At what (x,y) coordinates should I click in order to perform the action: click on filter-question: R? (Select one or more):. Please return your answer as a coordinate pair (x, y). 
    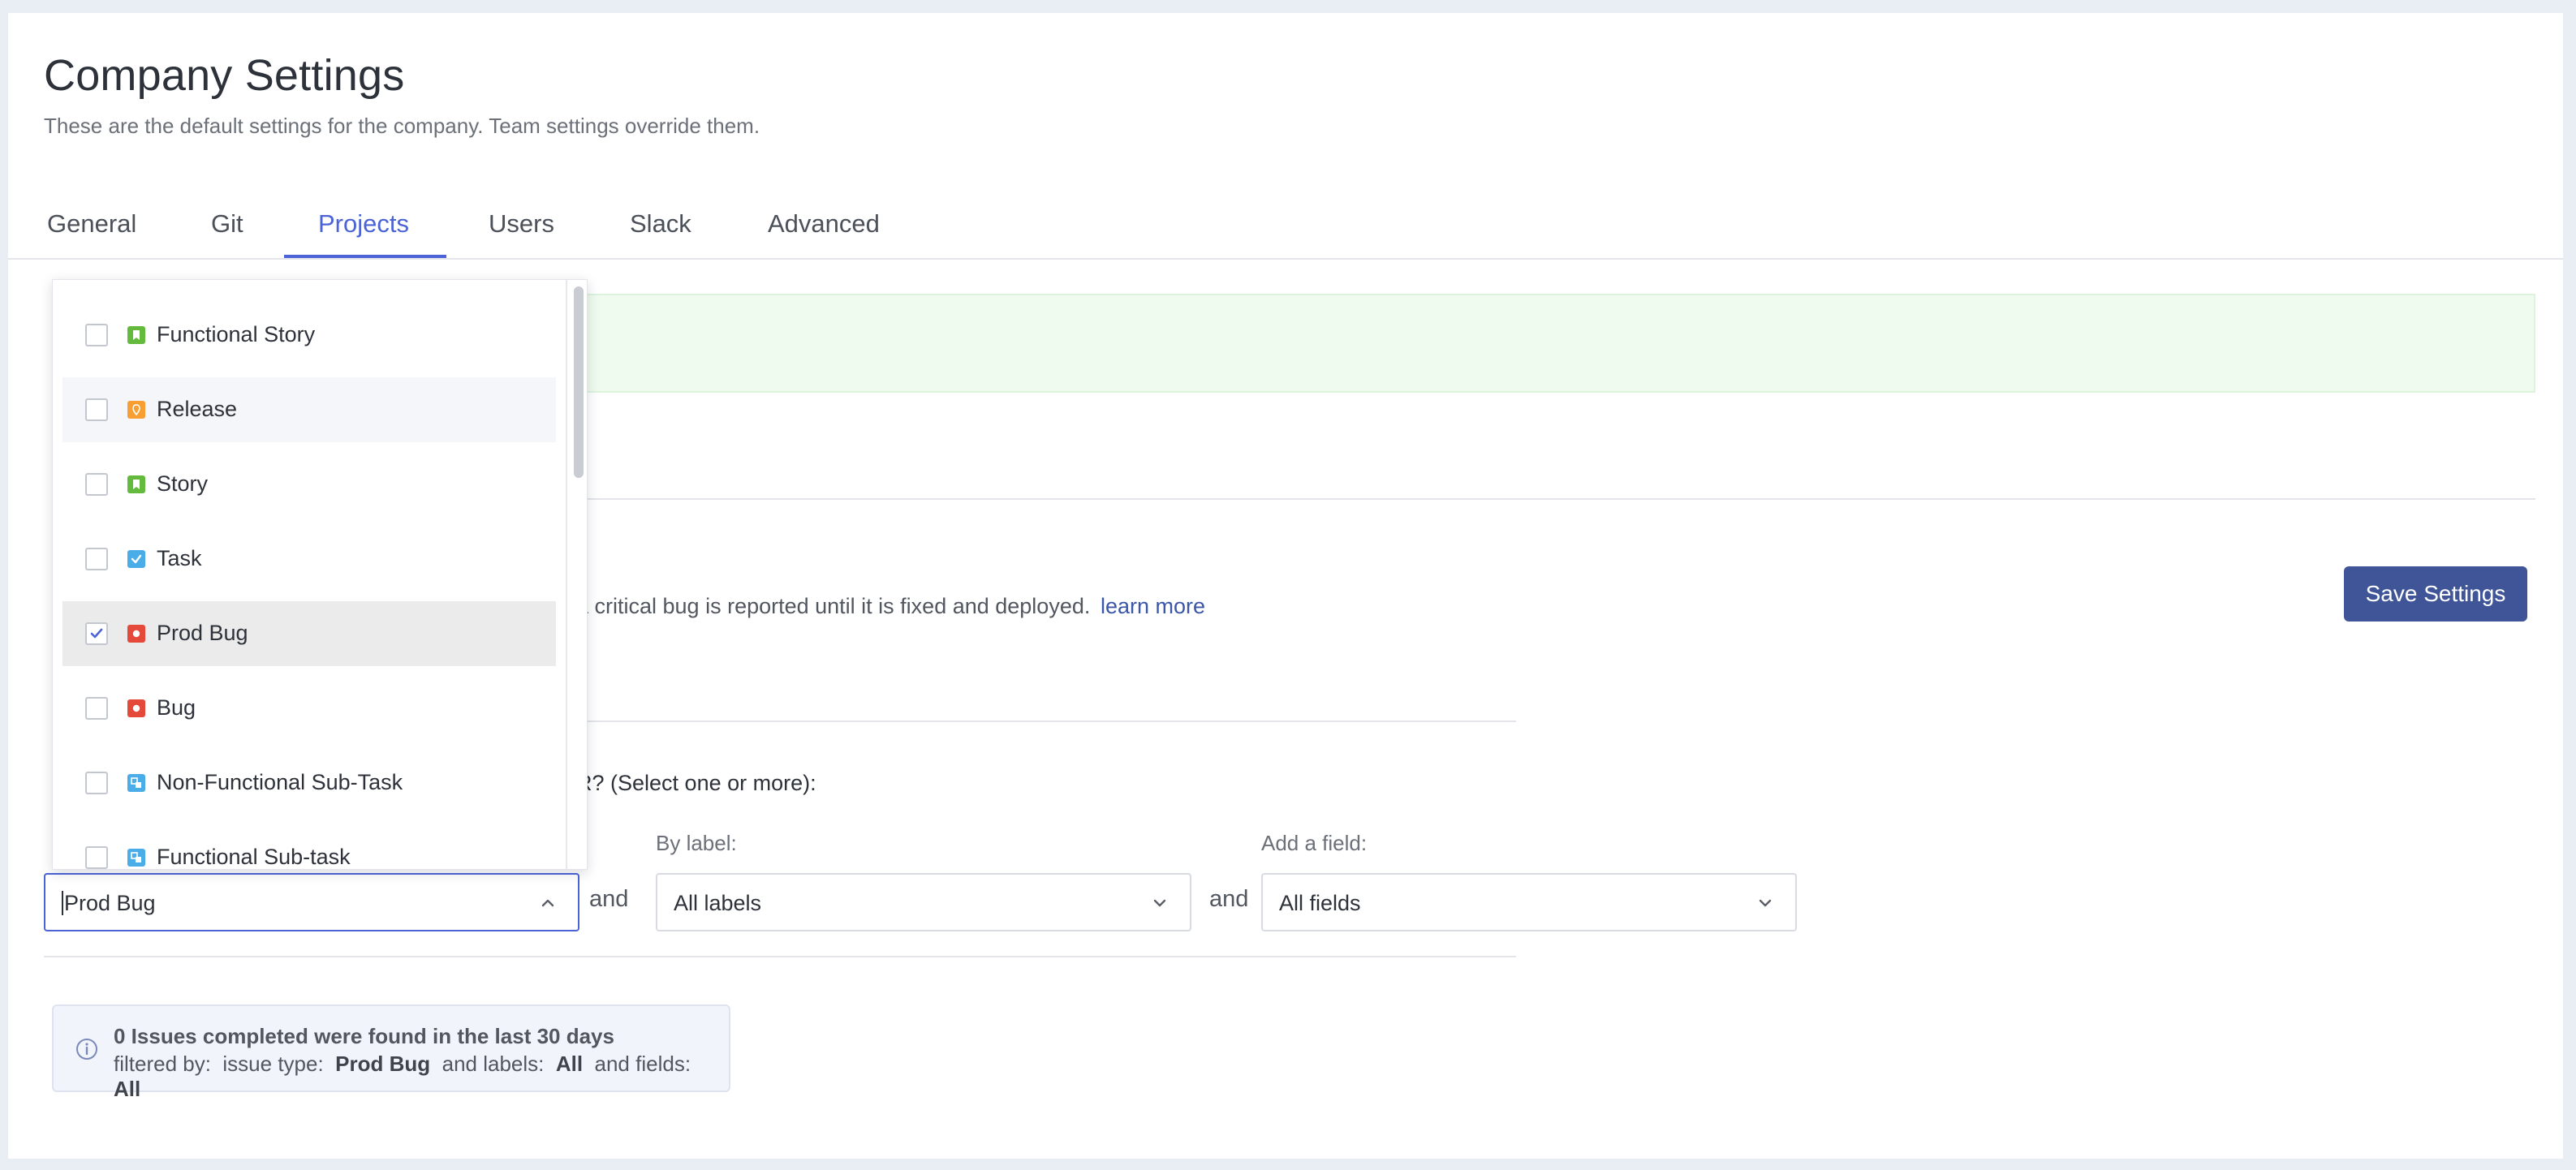
    Looking at the image, I should click on (696, 783).